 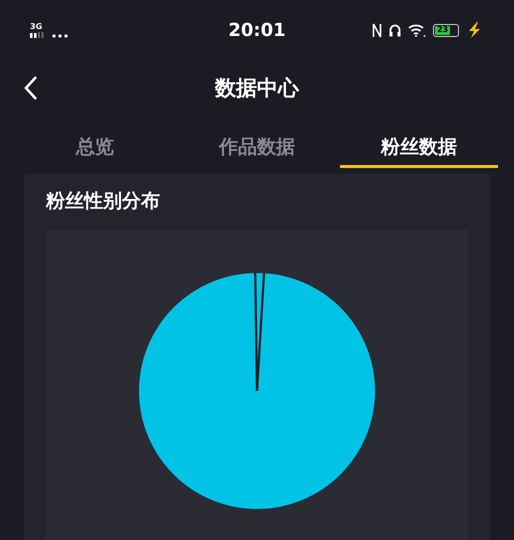 What do you see at coordinates (257, 145) in the screenshot?
I see `tab: 作品数据` at bounding box center [257, 145].